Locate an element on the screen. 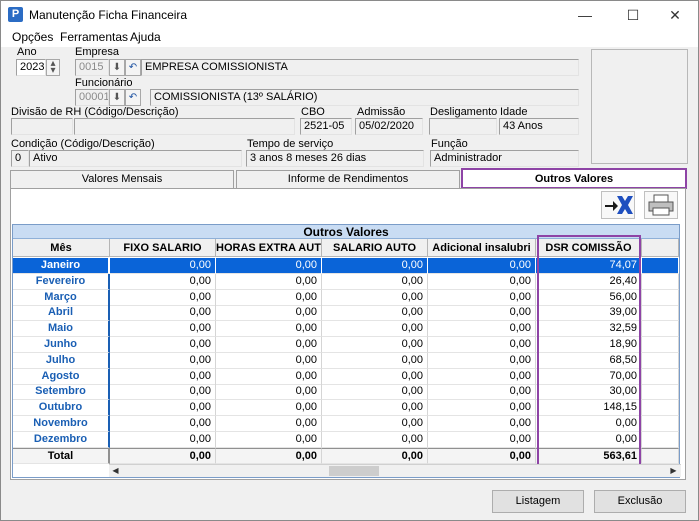 This screenshot has width=699, height=521. desligamento-label: Desligamento is located at coordinates (464, 112).